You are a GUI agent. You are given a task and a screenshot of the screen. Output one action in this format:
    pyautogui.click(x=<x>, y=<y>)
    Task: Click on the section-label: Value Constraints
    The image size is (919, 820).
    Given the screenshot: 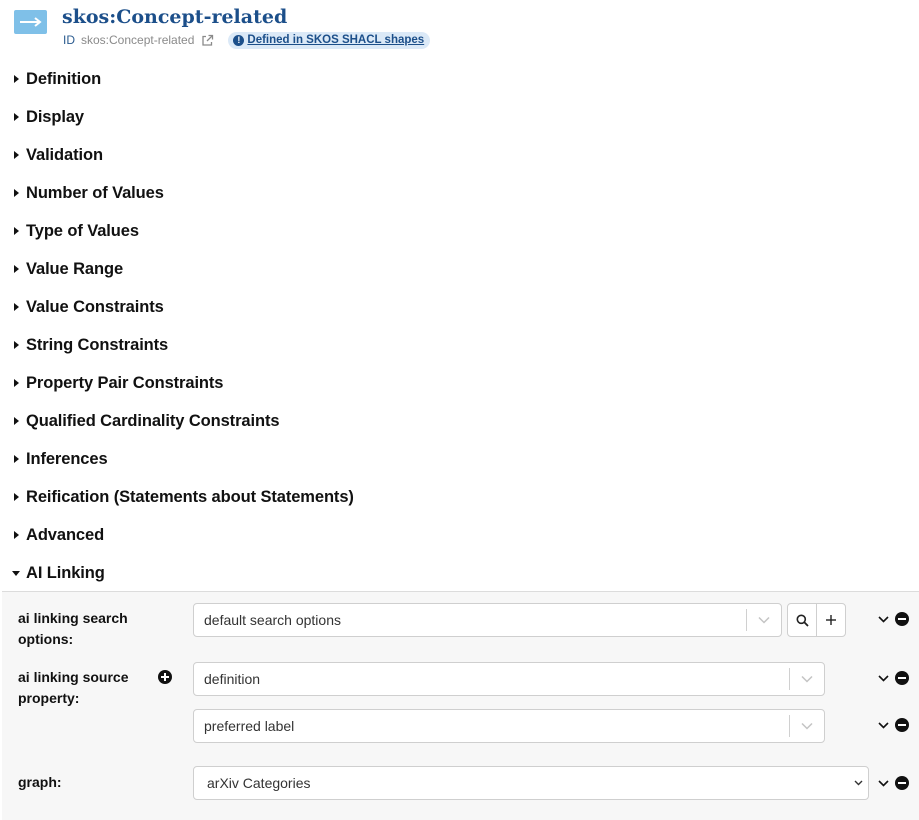 What is the action you would take?
    pyautogui.click(x=95, y=306)
    